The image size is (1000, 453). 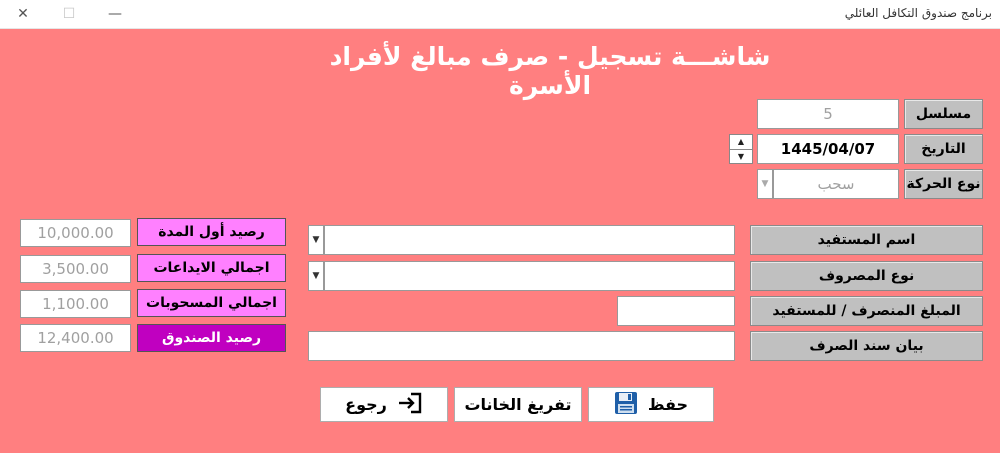 What do you see at coordinates (75, 304) in the screenshot?
I see `total-withdrawals-value: 1,100.00` at bounding box center [75, 304].